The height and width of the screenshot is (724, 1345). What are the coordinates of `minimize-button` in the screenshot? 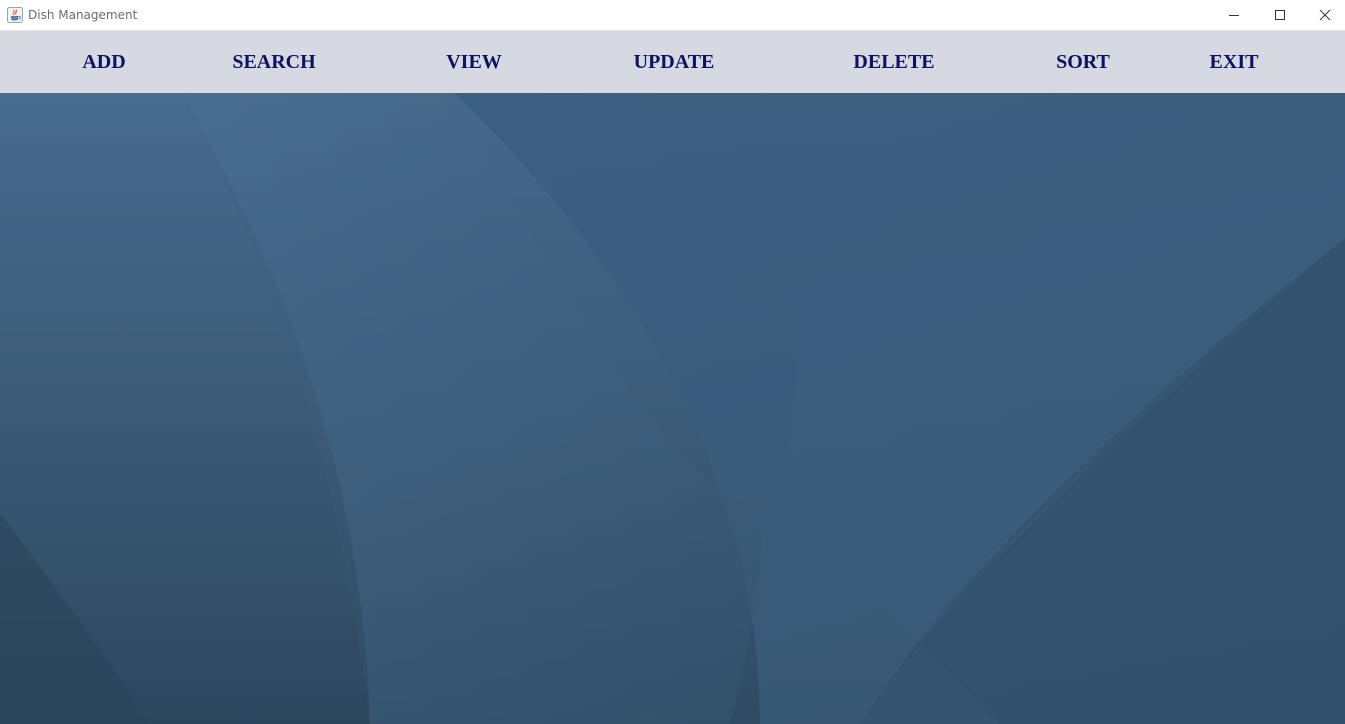 It's located at (1234, 15).